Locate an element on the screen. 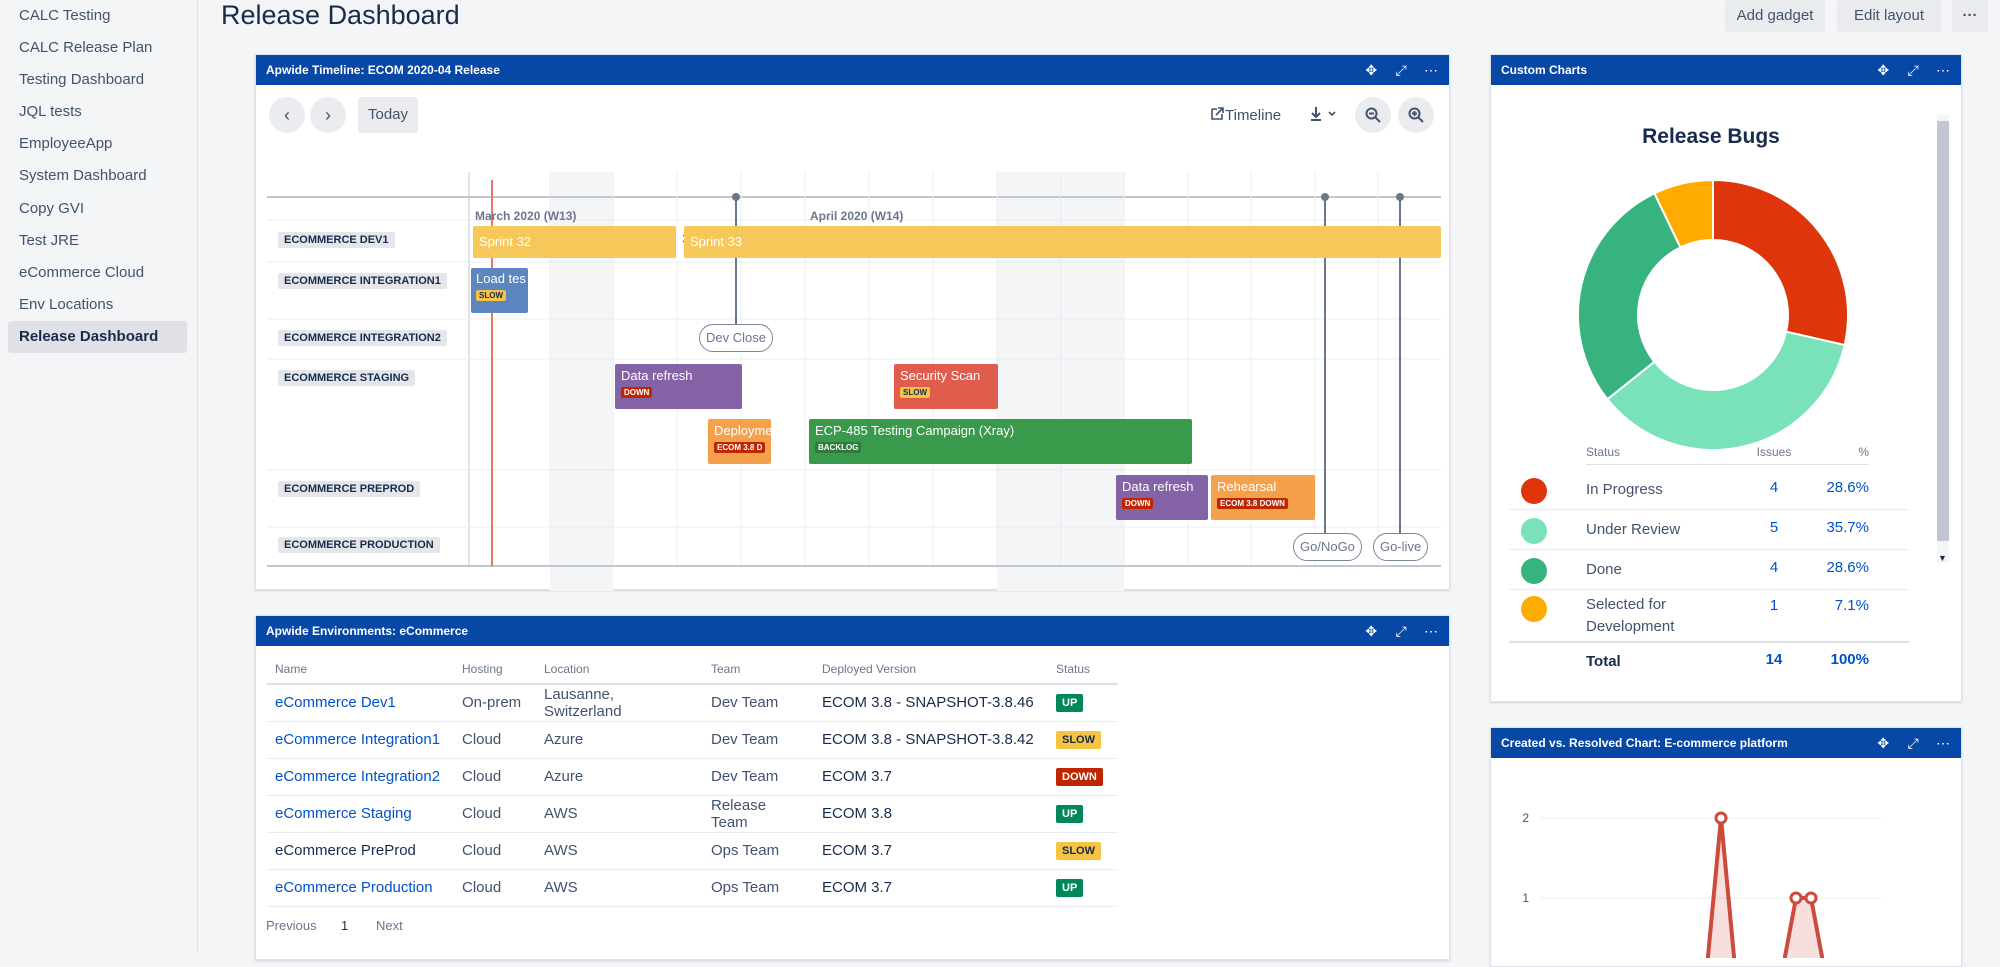 This screenshot has width=2000, height=967. security-scan-bar: Security Scan SLOW is located at coordinates (946, 386).